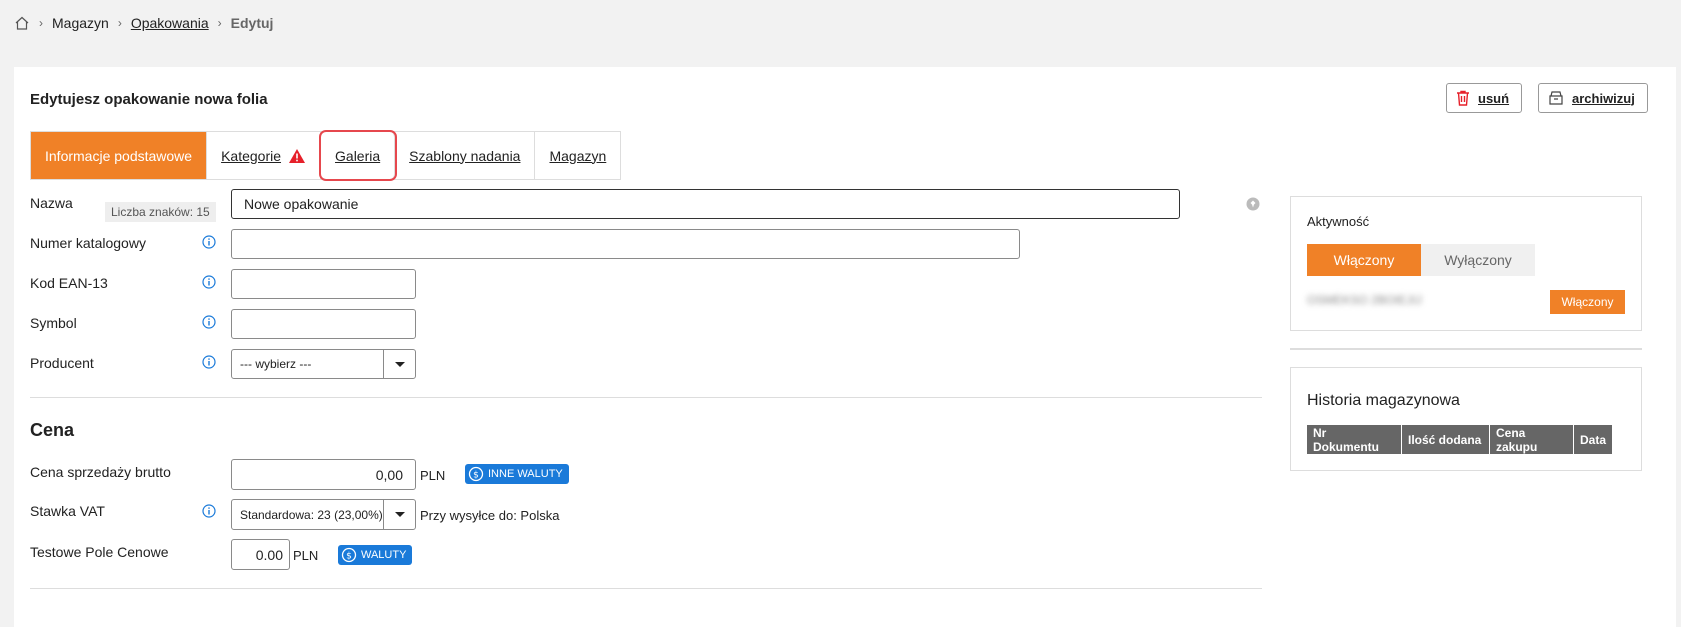  What do you see at coordinates (1556, 98) in the screenshot?
I see `archive-icon` at bounding box center [1556, 98].